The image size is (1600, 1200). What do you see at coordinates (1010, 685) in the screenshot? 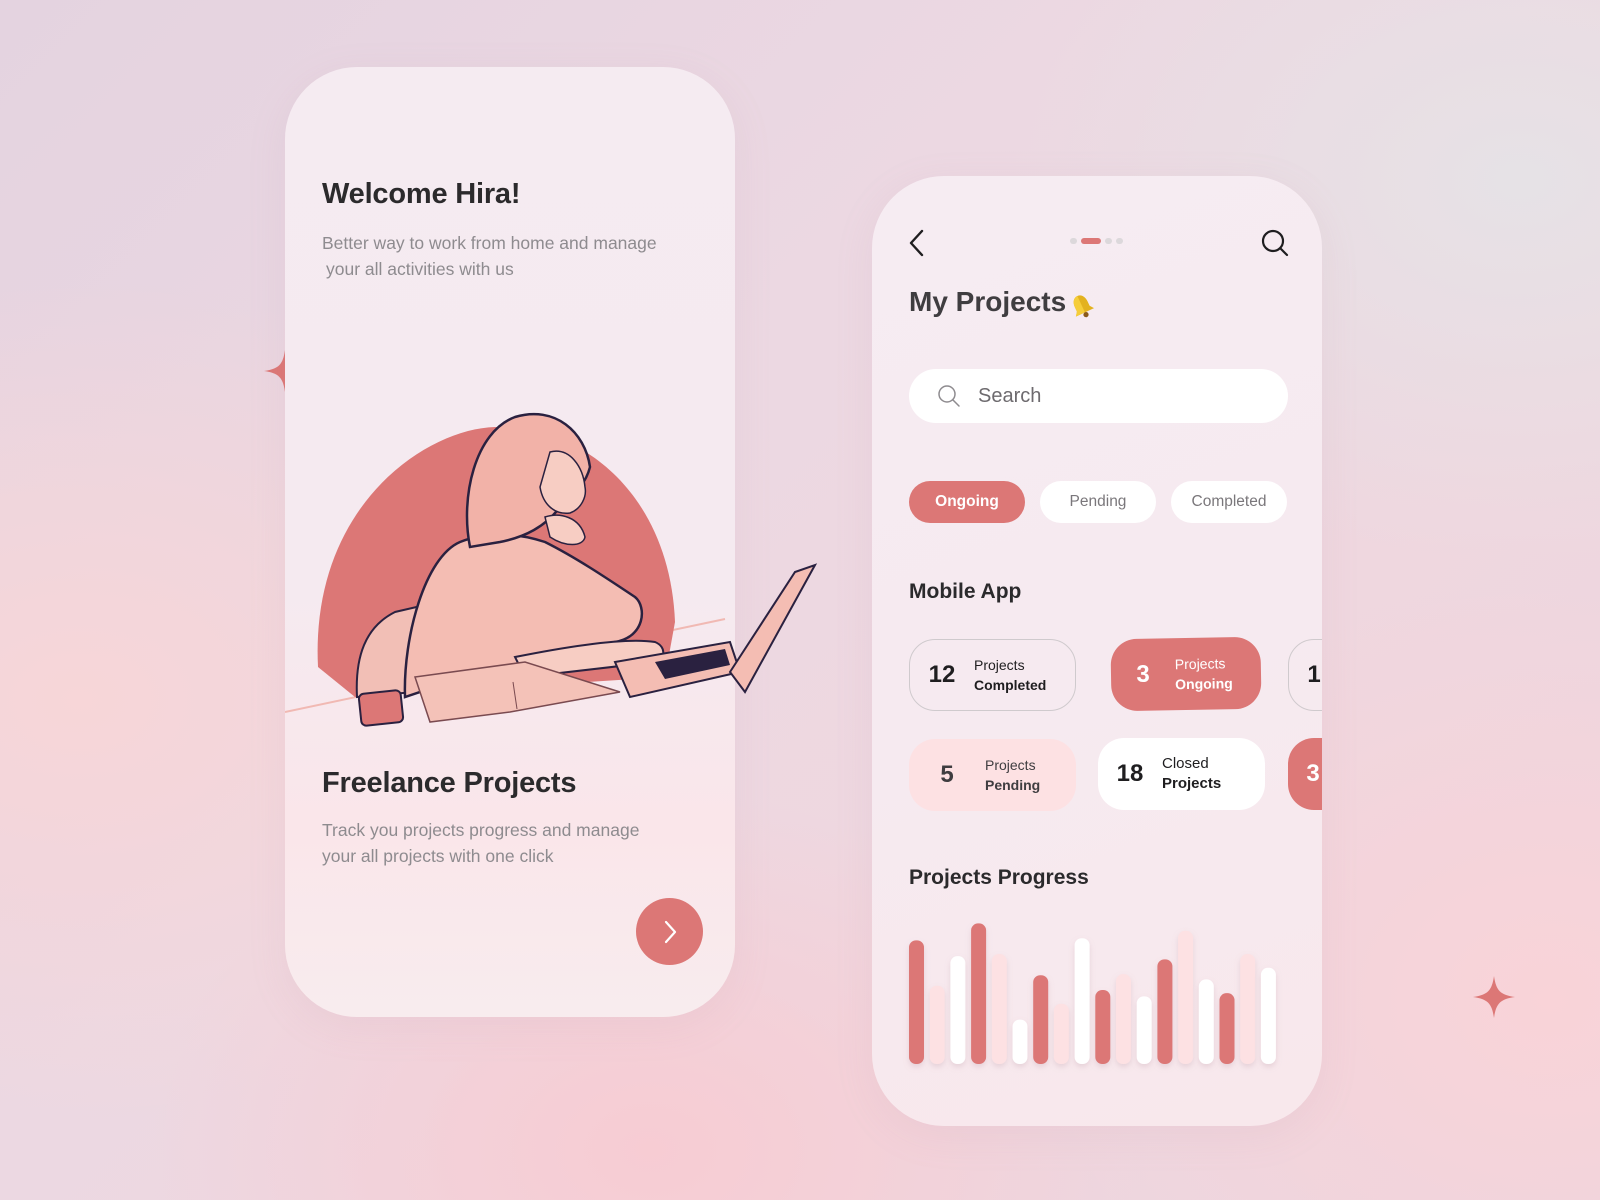
I see `stat-label-line2: Completed` at bounding box center [1010, 685].